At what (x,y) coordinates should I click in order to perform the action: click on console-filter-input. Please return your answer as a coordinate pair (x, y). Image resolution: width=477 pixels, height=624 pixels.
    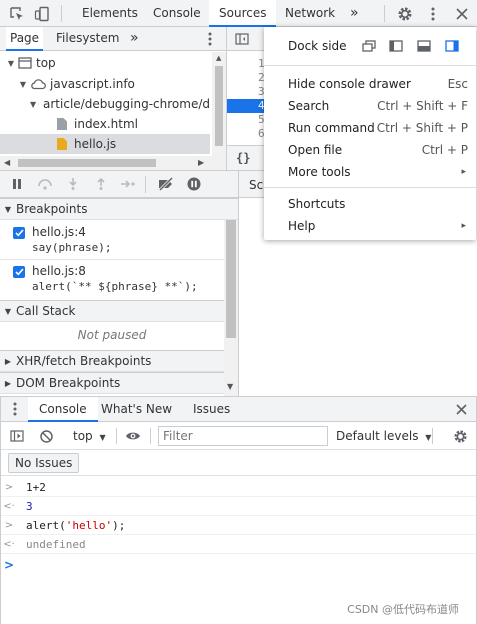
    Looking at the image, I should click on (243, 436).